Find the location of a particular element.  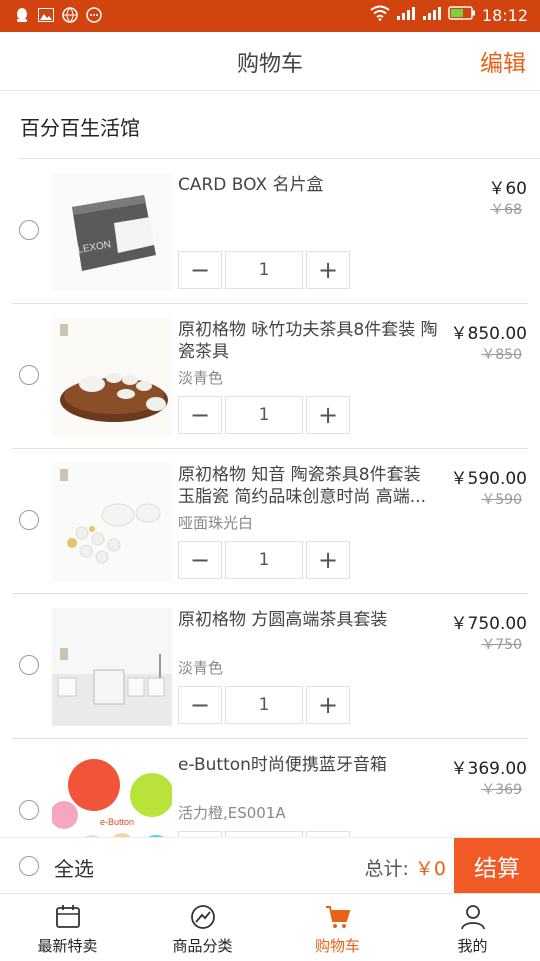

tab-latest-sale: 最新特卖 is located at coordinates (67, 927).